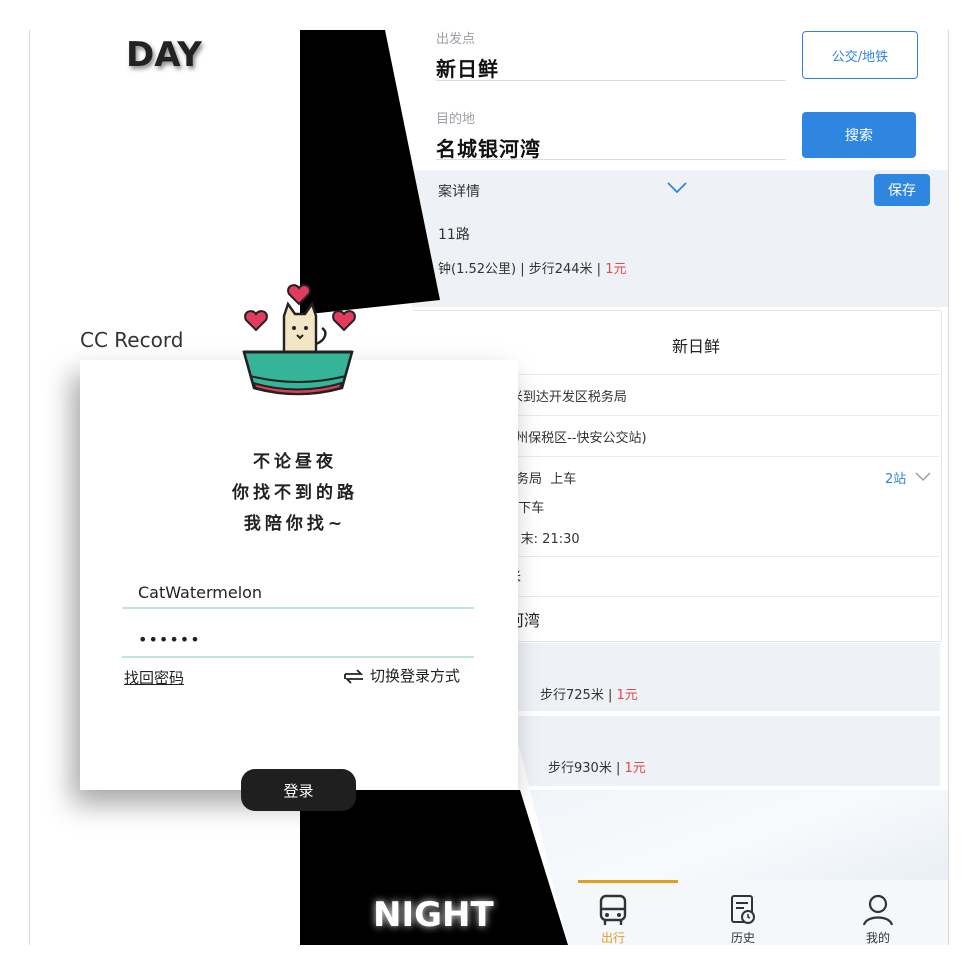 Image resolution: width=975 pixels, height=975 pixels. I want to click on route1-price: 1元, so click(616, 269).